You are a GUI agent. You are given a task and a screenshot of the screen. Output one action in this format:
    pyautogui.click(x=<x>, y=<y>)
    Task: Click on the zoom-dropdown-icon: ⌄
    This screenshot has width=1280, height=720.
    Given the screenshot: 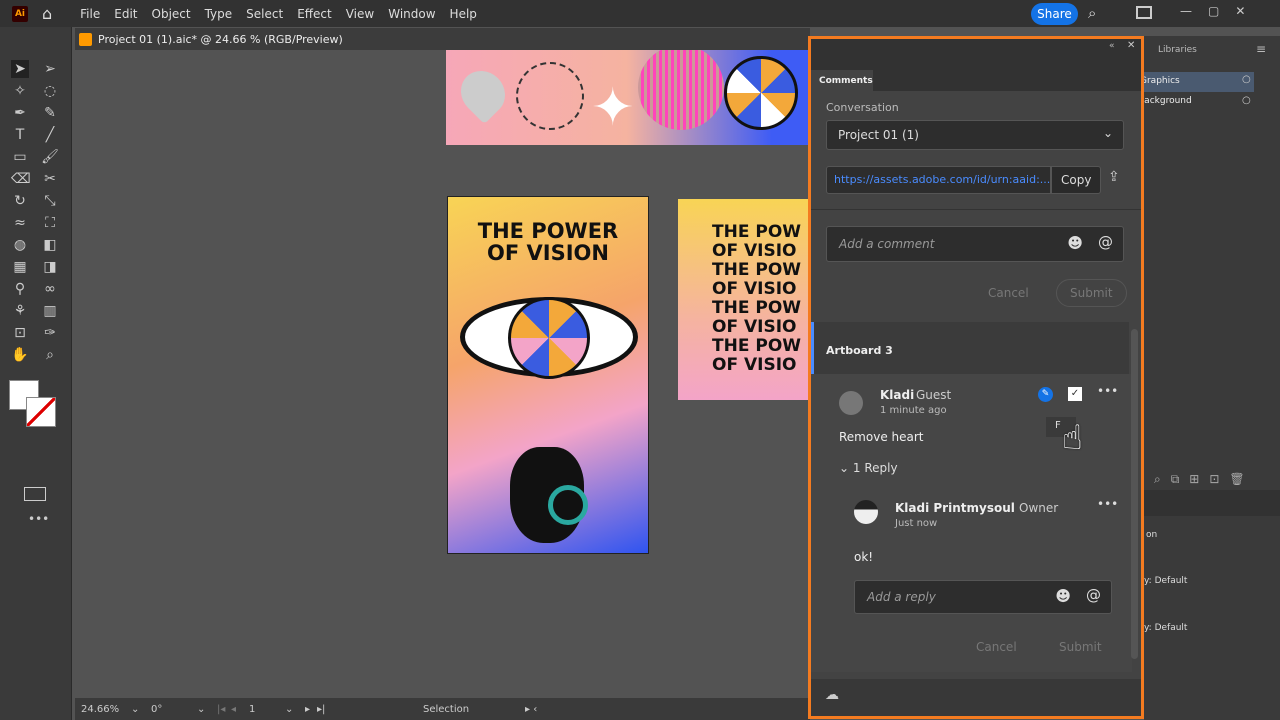 What is the action you would take?
    pyautogui.click(x=141, y=709)
    